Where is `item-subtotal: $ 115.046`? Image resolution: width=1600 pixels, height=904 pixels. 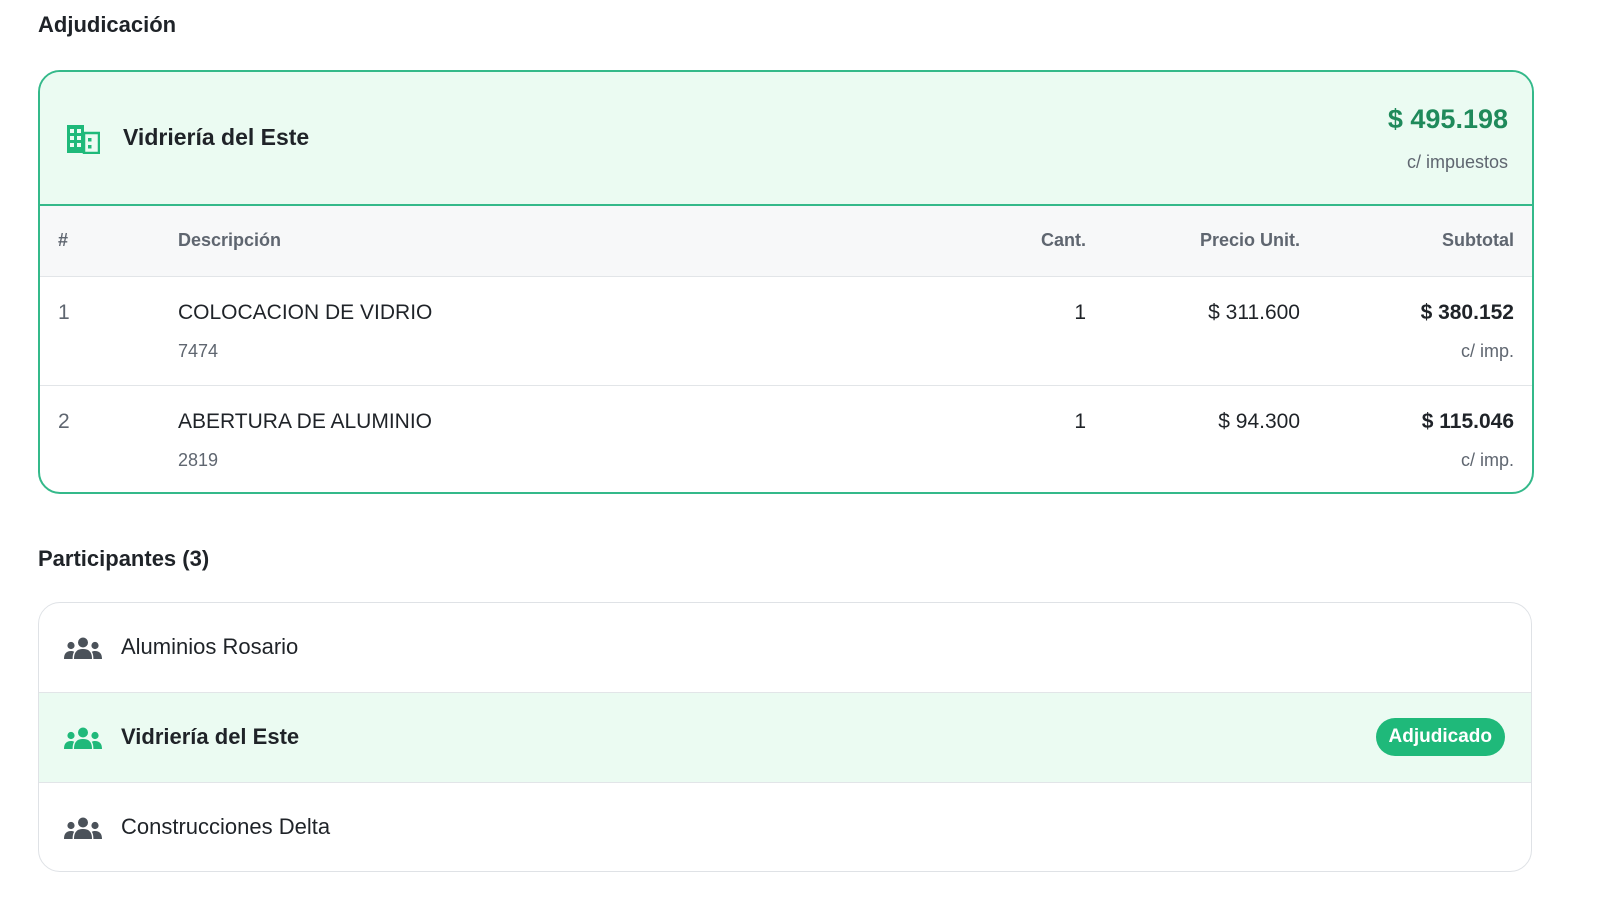
item-subtotal: $ 115.046 is located at coordinates (1467, 421).